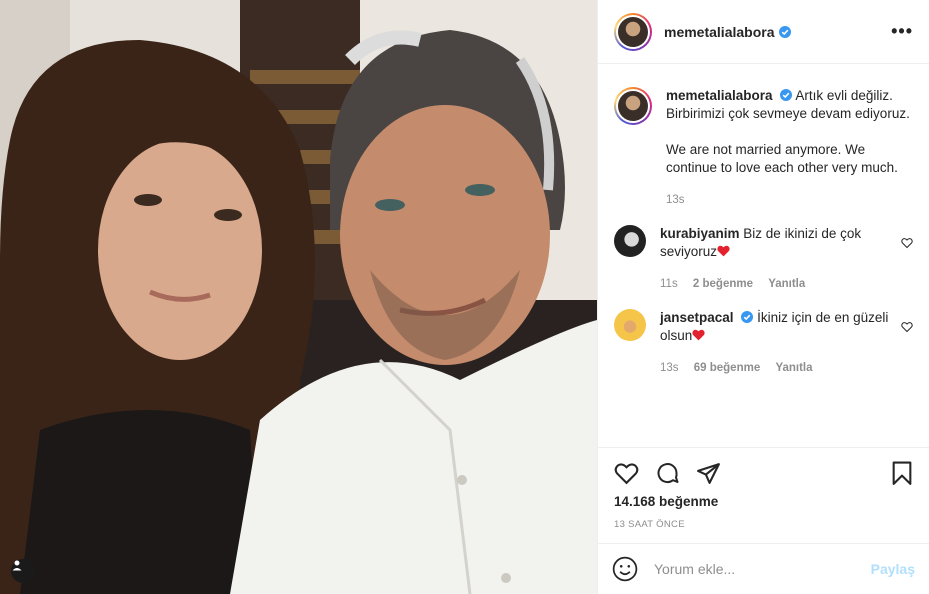 This screenshot has width=929, height=594. Describe the element at coordinates (669, 284) in the screenshot. I see `comment-time: 11s` at that location.